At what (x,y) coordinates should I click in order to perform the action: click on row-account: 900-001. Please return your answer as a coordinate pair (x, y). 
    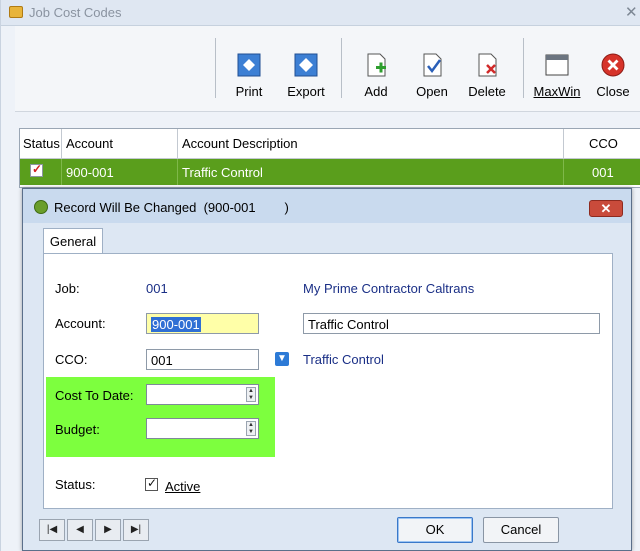
    Looking at the image, I should click on (90, 172).